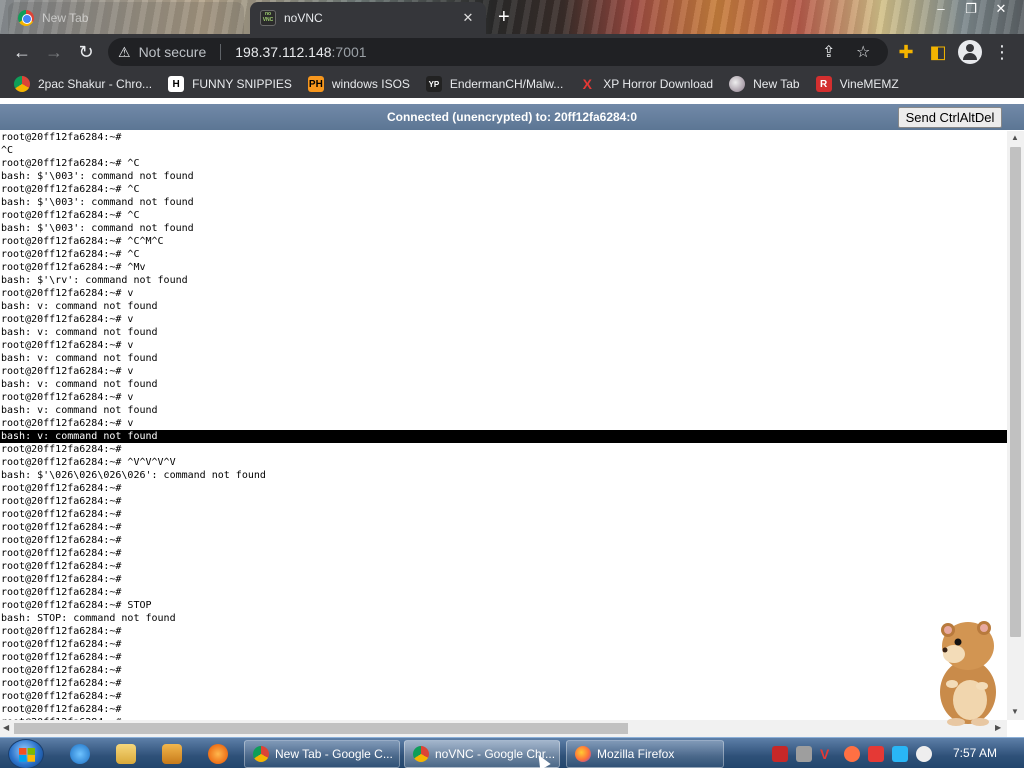  What do you see at coordinates (583, 754) in the screenshot?
I see `firefox-icon` at bounding box center [583, 754].